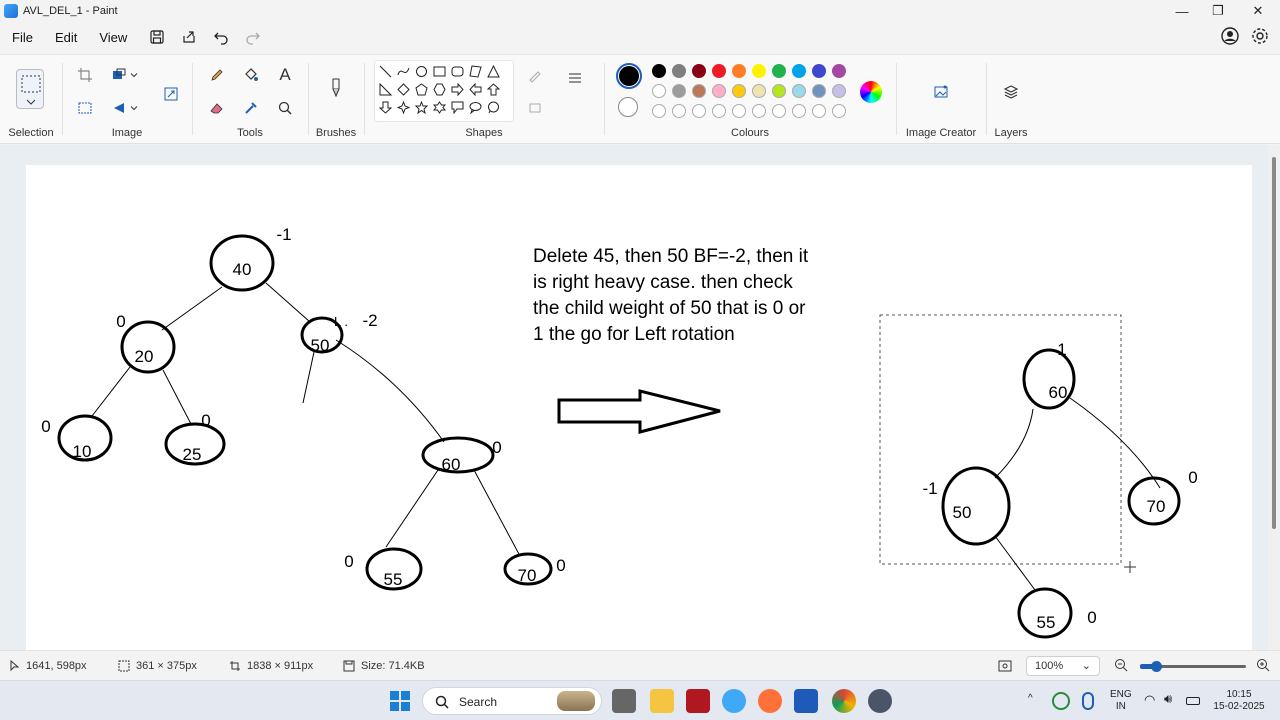 This screenshot has width=1280, height=720. Describe the element at coordinates (1218, 11) in the screenshot. I see `maximize-button: ❐` at that location.